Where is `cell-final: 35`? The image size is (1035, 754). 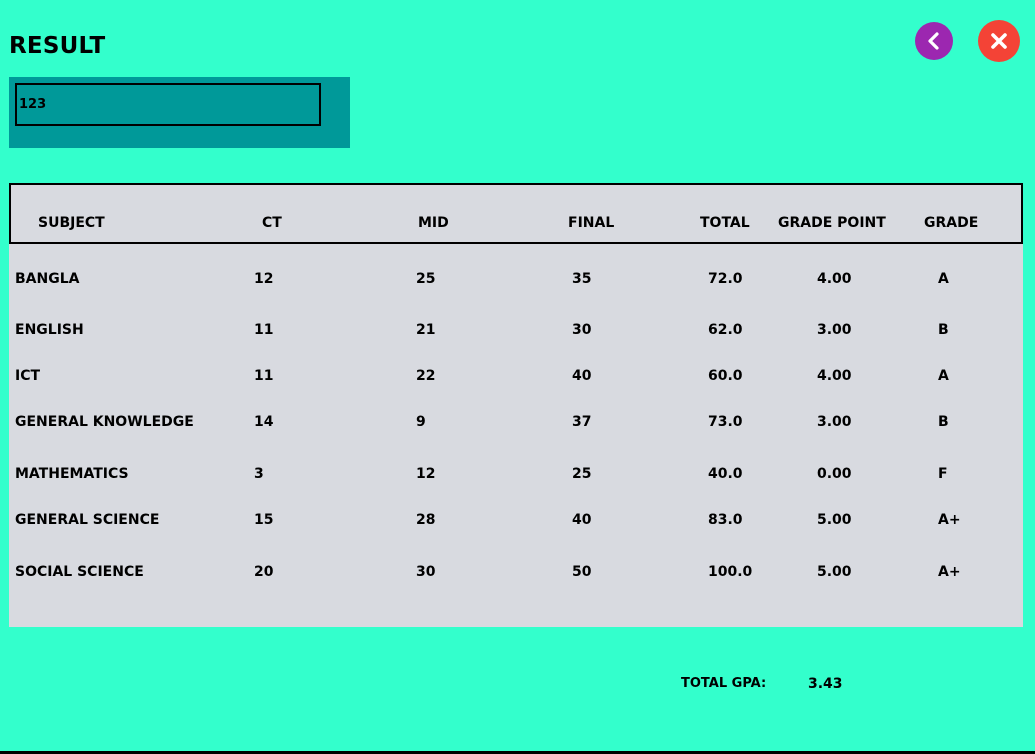
cell-final: 35 is located at coordinates (582, 279).